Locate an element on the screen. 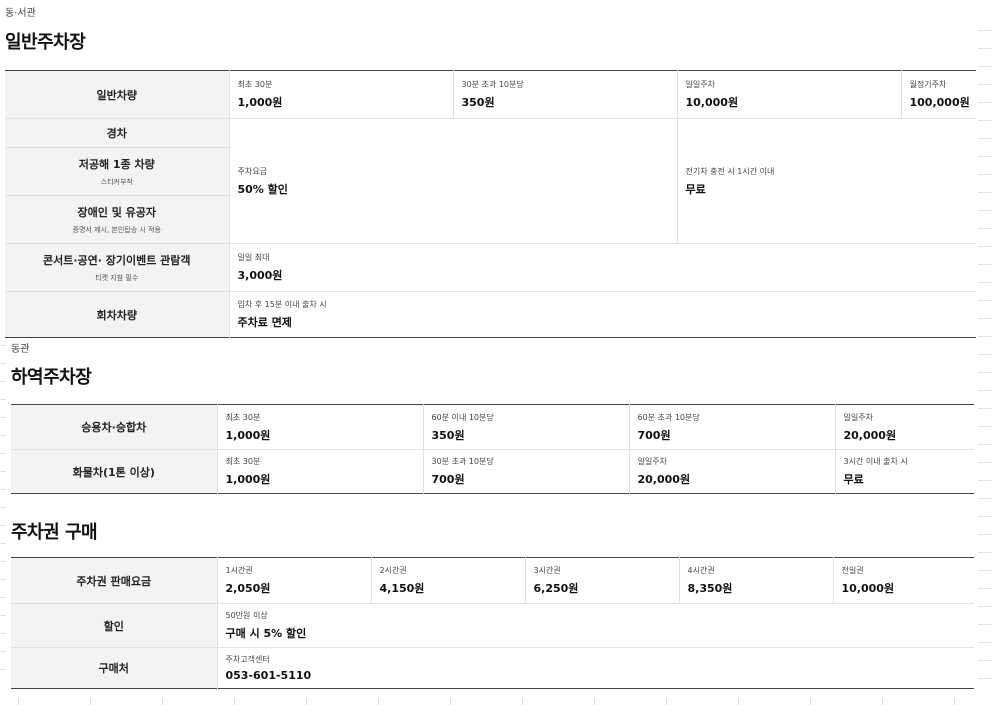 The width and height of the screenshot is (992, 705). fee-cell: 60분 초과 10분당 700원 is located at coordinates (731, 427).